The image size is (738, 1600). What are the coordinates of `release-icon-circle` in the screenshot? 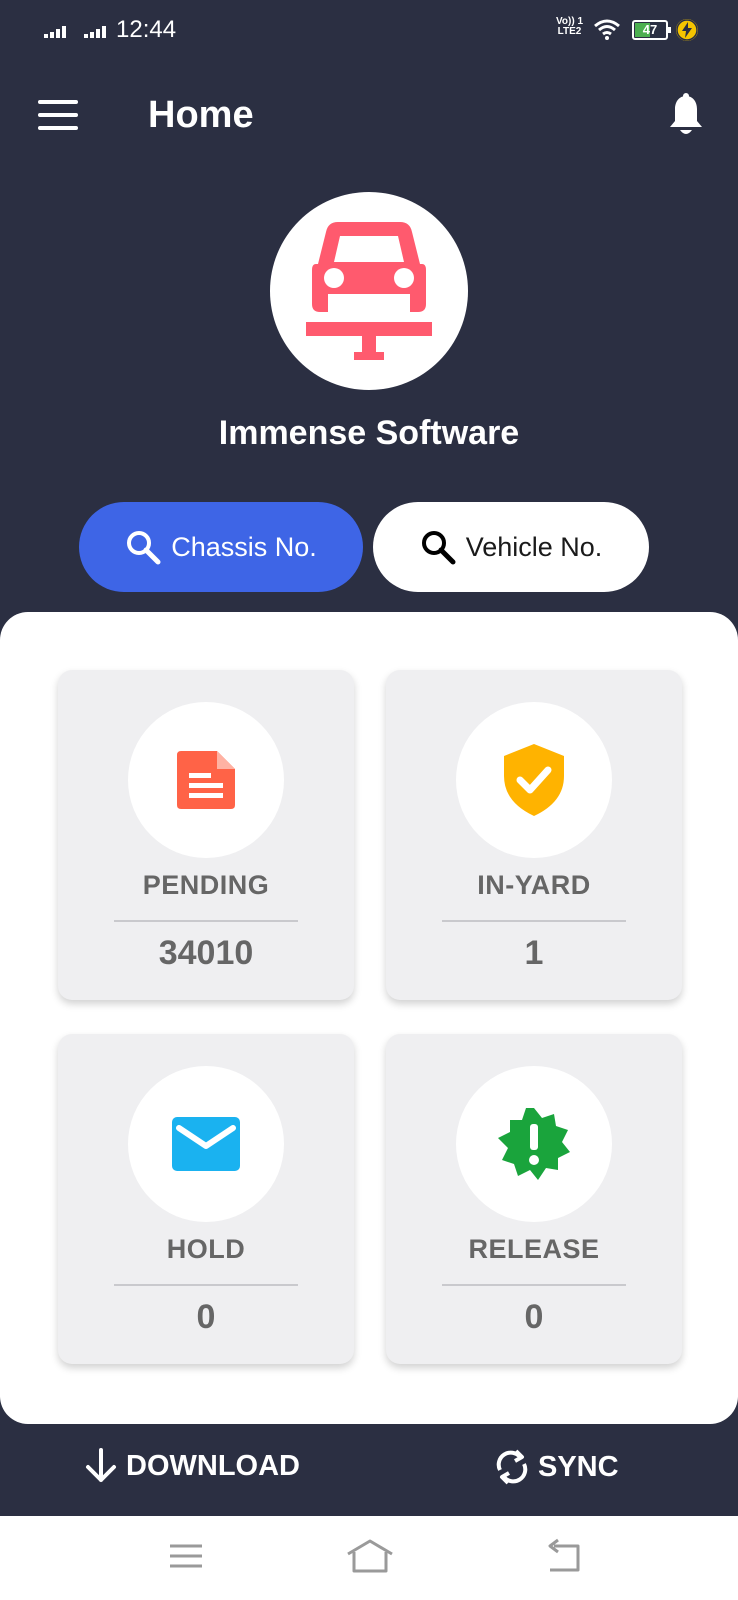 It's located at (534, 1144).